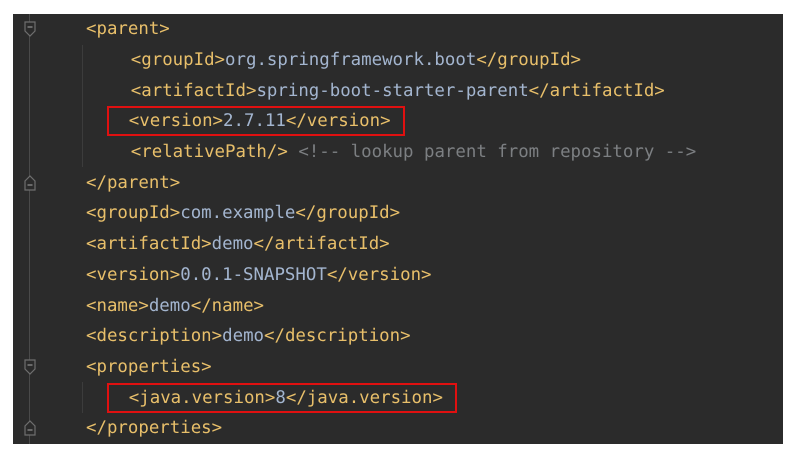  What do you see at coordinates (128, 30) in the screenshot?
I see `code-line: <parent>` at bounding box center [128, 30].